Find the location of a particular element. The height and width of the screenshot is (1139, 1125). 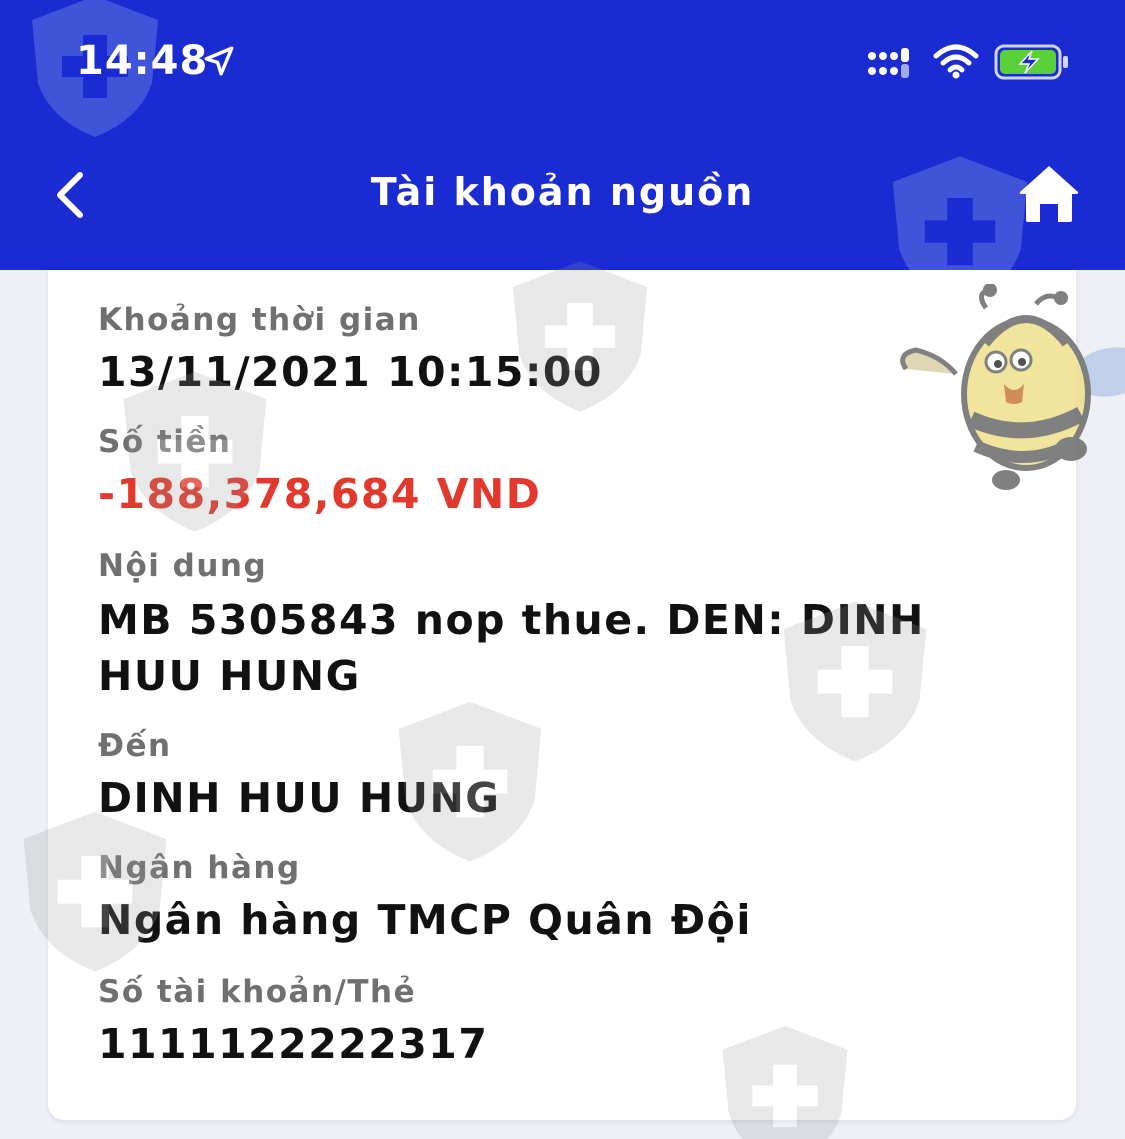

status-bar: 14:48 is located at coordinates (562, 60).